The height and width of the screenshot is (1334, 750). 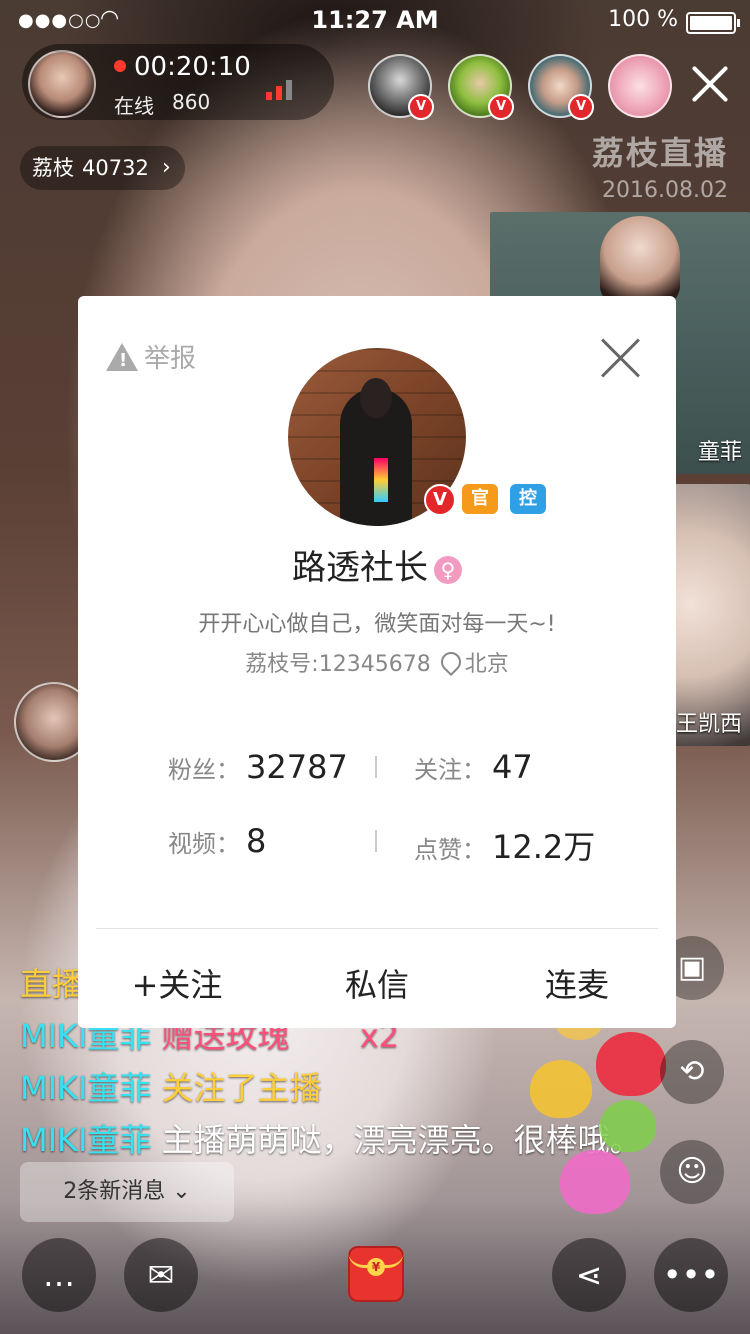 I want to click on nickname-text: 路透社长, so click(x=360, y=568).